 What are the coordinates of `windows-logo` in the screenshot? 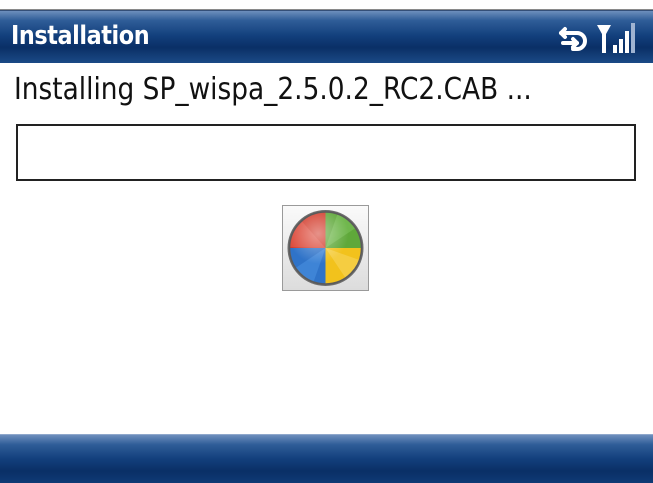 It's located at (325, 248).